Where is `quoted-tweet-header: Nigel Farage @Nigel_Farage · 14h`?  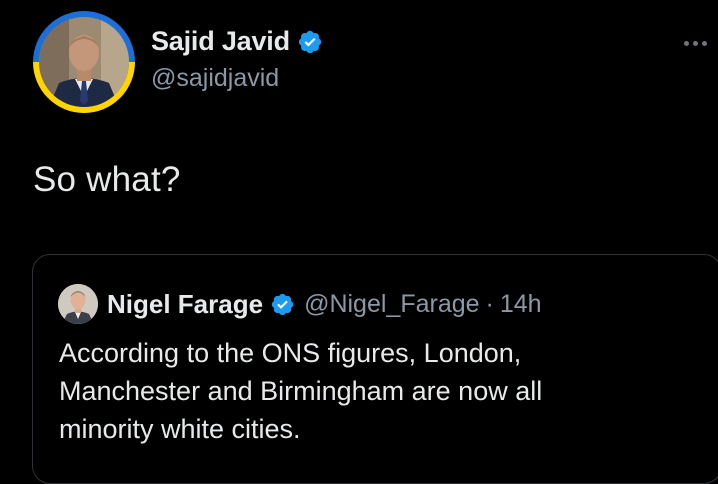
quoted-tweet-header: Nigel Farage @Nigel_Farage · 14h is located at coordinates (300, 304).